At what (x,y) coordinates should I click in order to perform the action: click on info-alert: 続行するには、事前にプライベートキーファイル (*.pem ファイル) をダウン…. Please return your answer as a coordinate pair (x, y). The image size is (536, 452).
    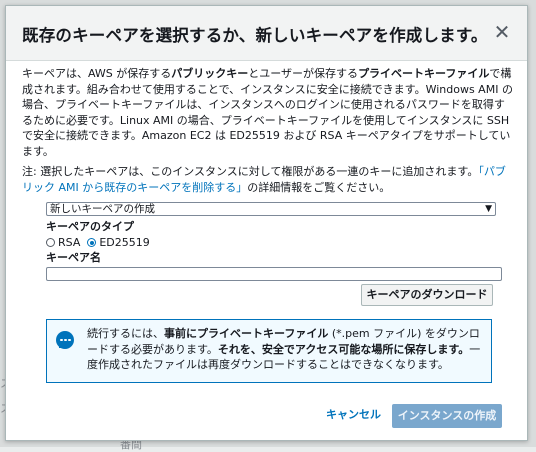
    Looking at the image, I should click on (269, 351).